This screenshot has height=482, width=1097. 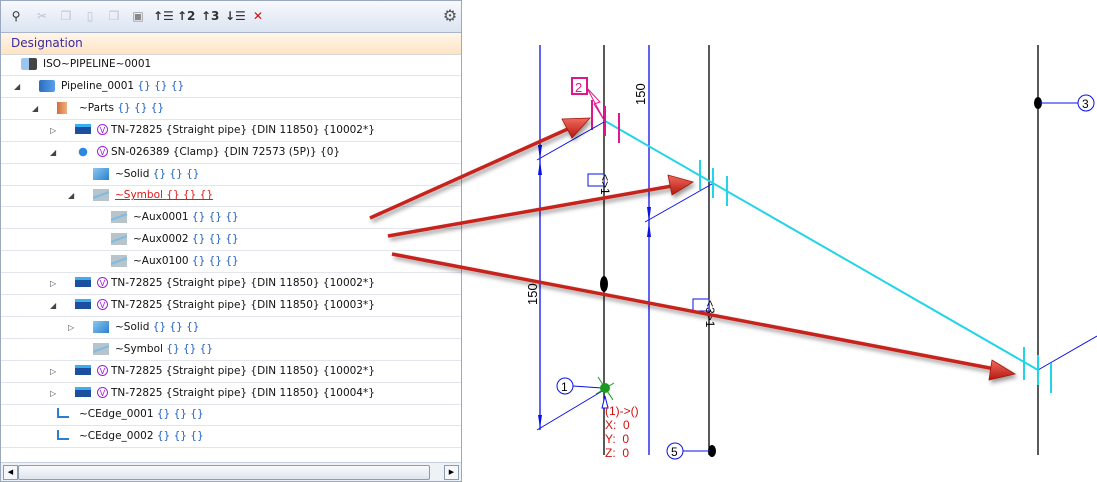 I want to click on node-2-label: 2, so click(x=578, y=87).